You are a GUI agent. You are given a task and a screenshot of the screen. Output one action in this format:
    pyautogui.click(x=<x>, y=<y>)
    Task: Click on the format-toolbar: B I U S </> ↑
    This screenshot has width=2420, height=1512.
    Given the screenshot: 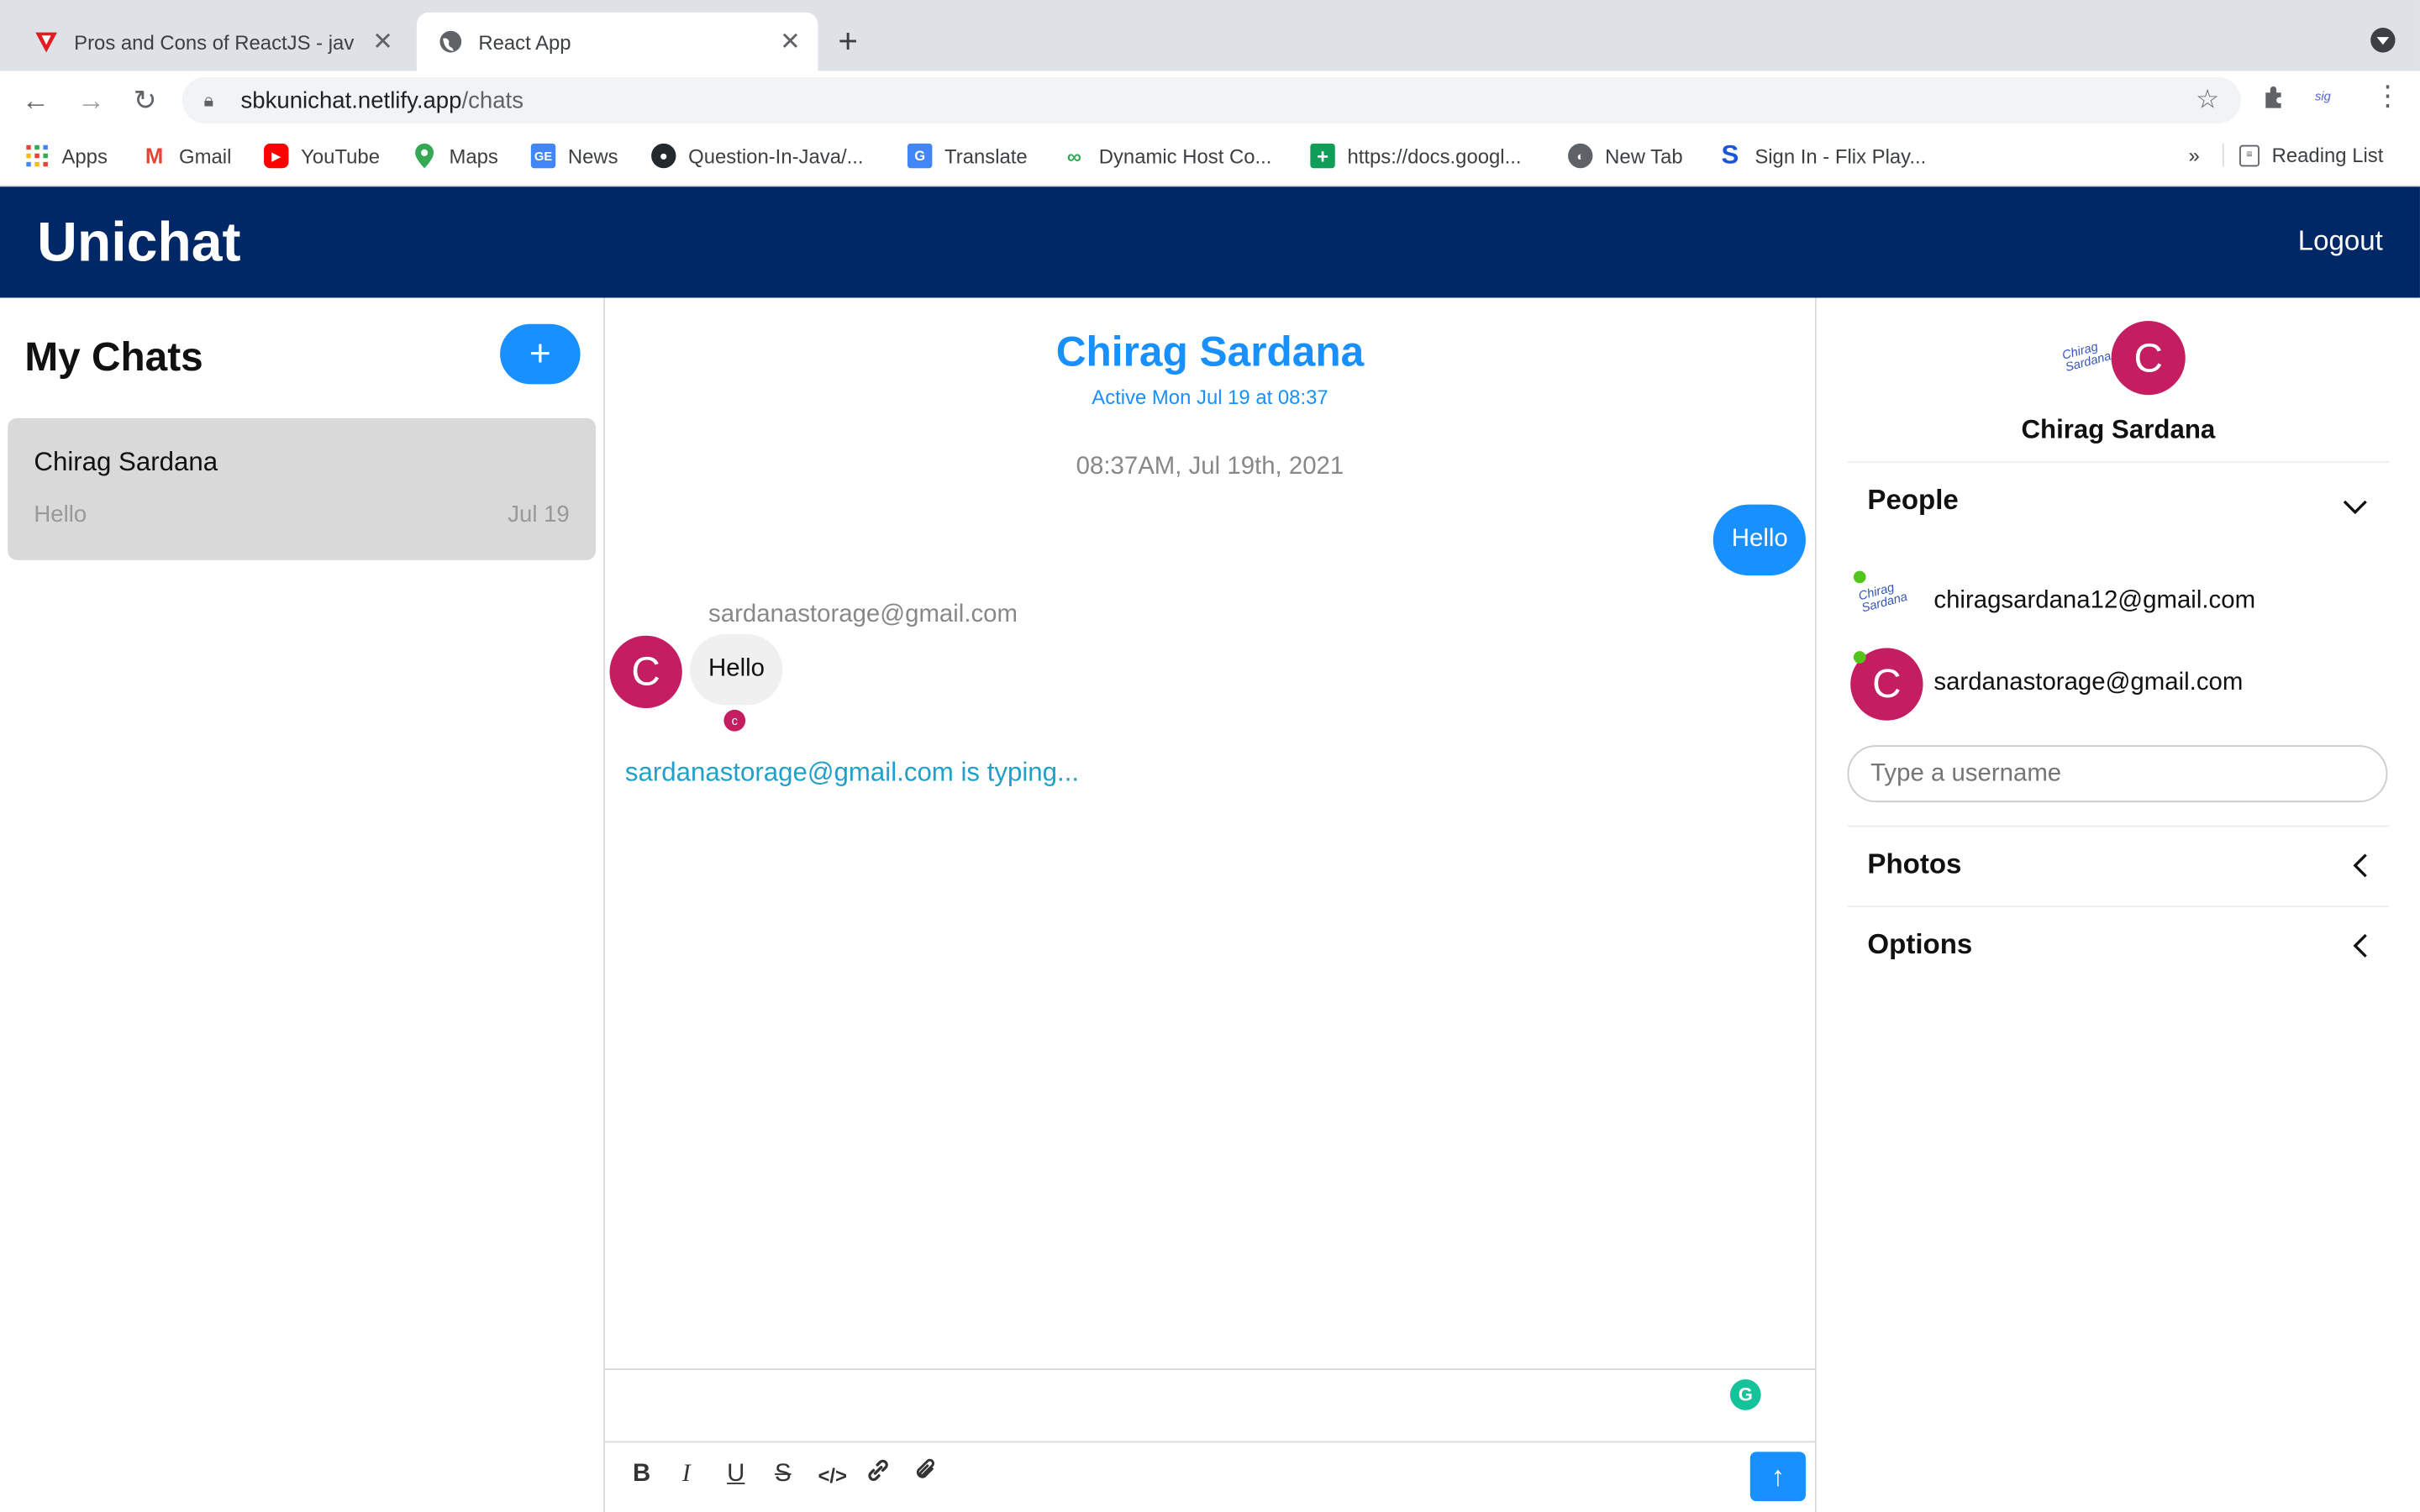 What is the action you would take?
    pyautogui.click(x=1210, y=1476)
    